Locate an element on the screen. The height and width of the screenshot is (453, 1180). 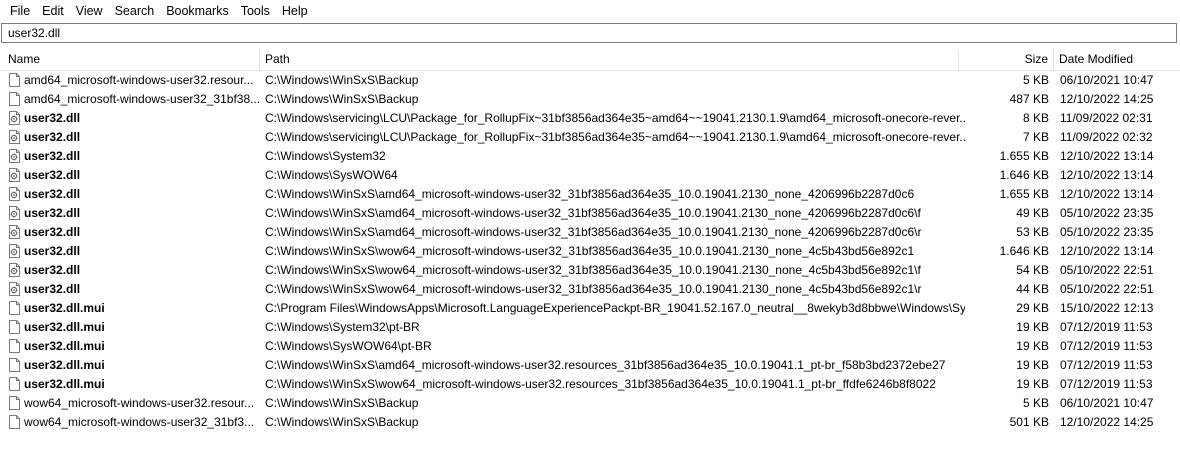
file-path: C:\Windows\SysWOW64\pt-BR is located at coordinates (348, 346).